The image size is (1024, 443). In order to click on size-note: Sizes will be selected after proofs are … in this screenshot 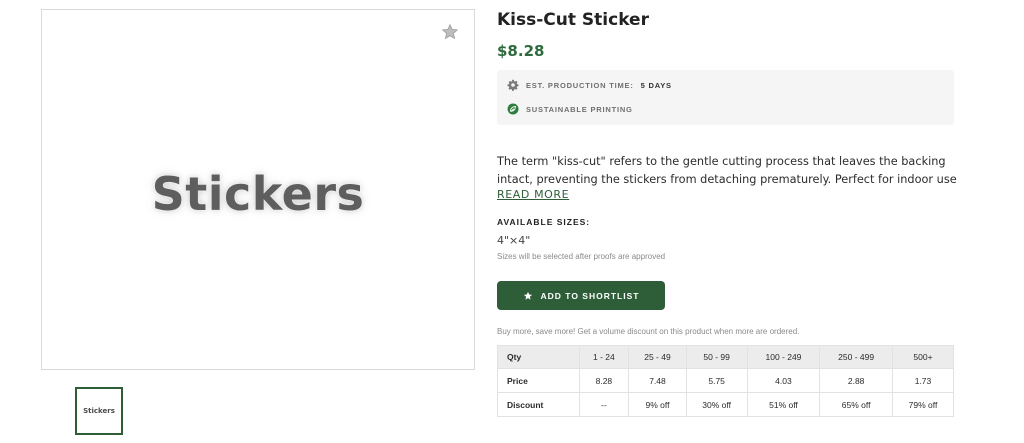, I will do `click(581, 256)`.